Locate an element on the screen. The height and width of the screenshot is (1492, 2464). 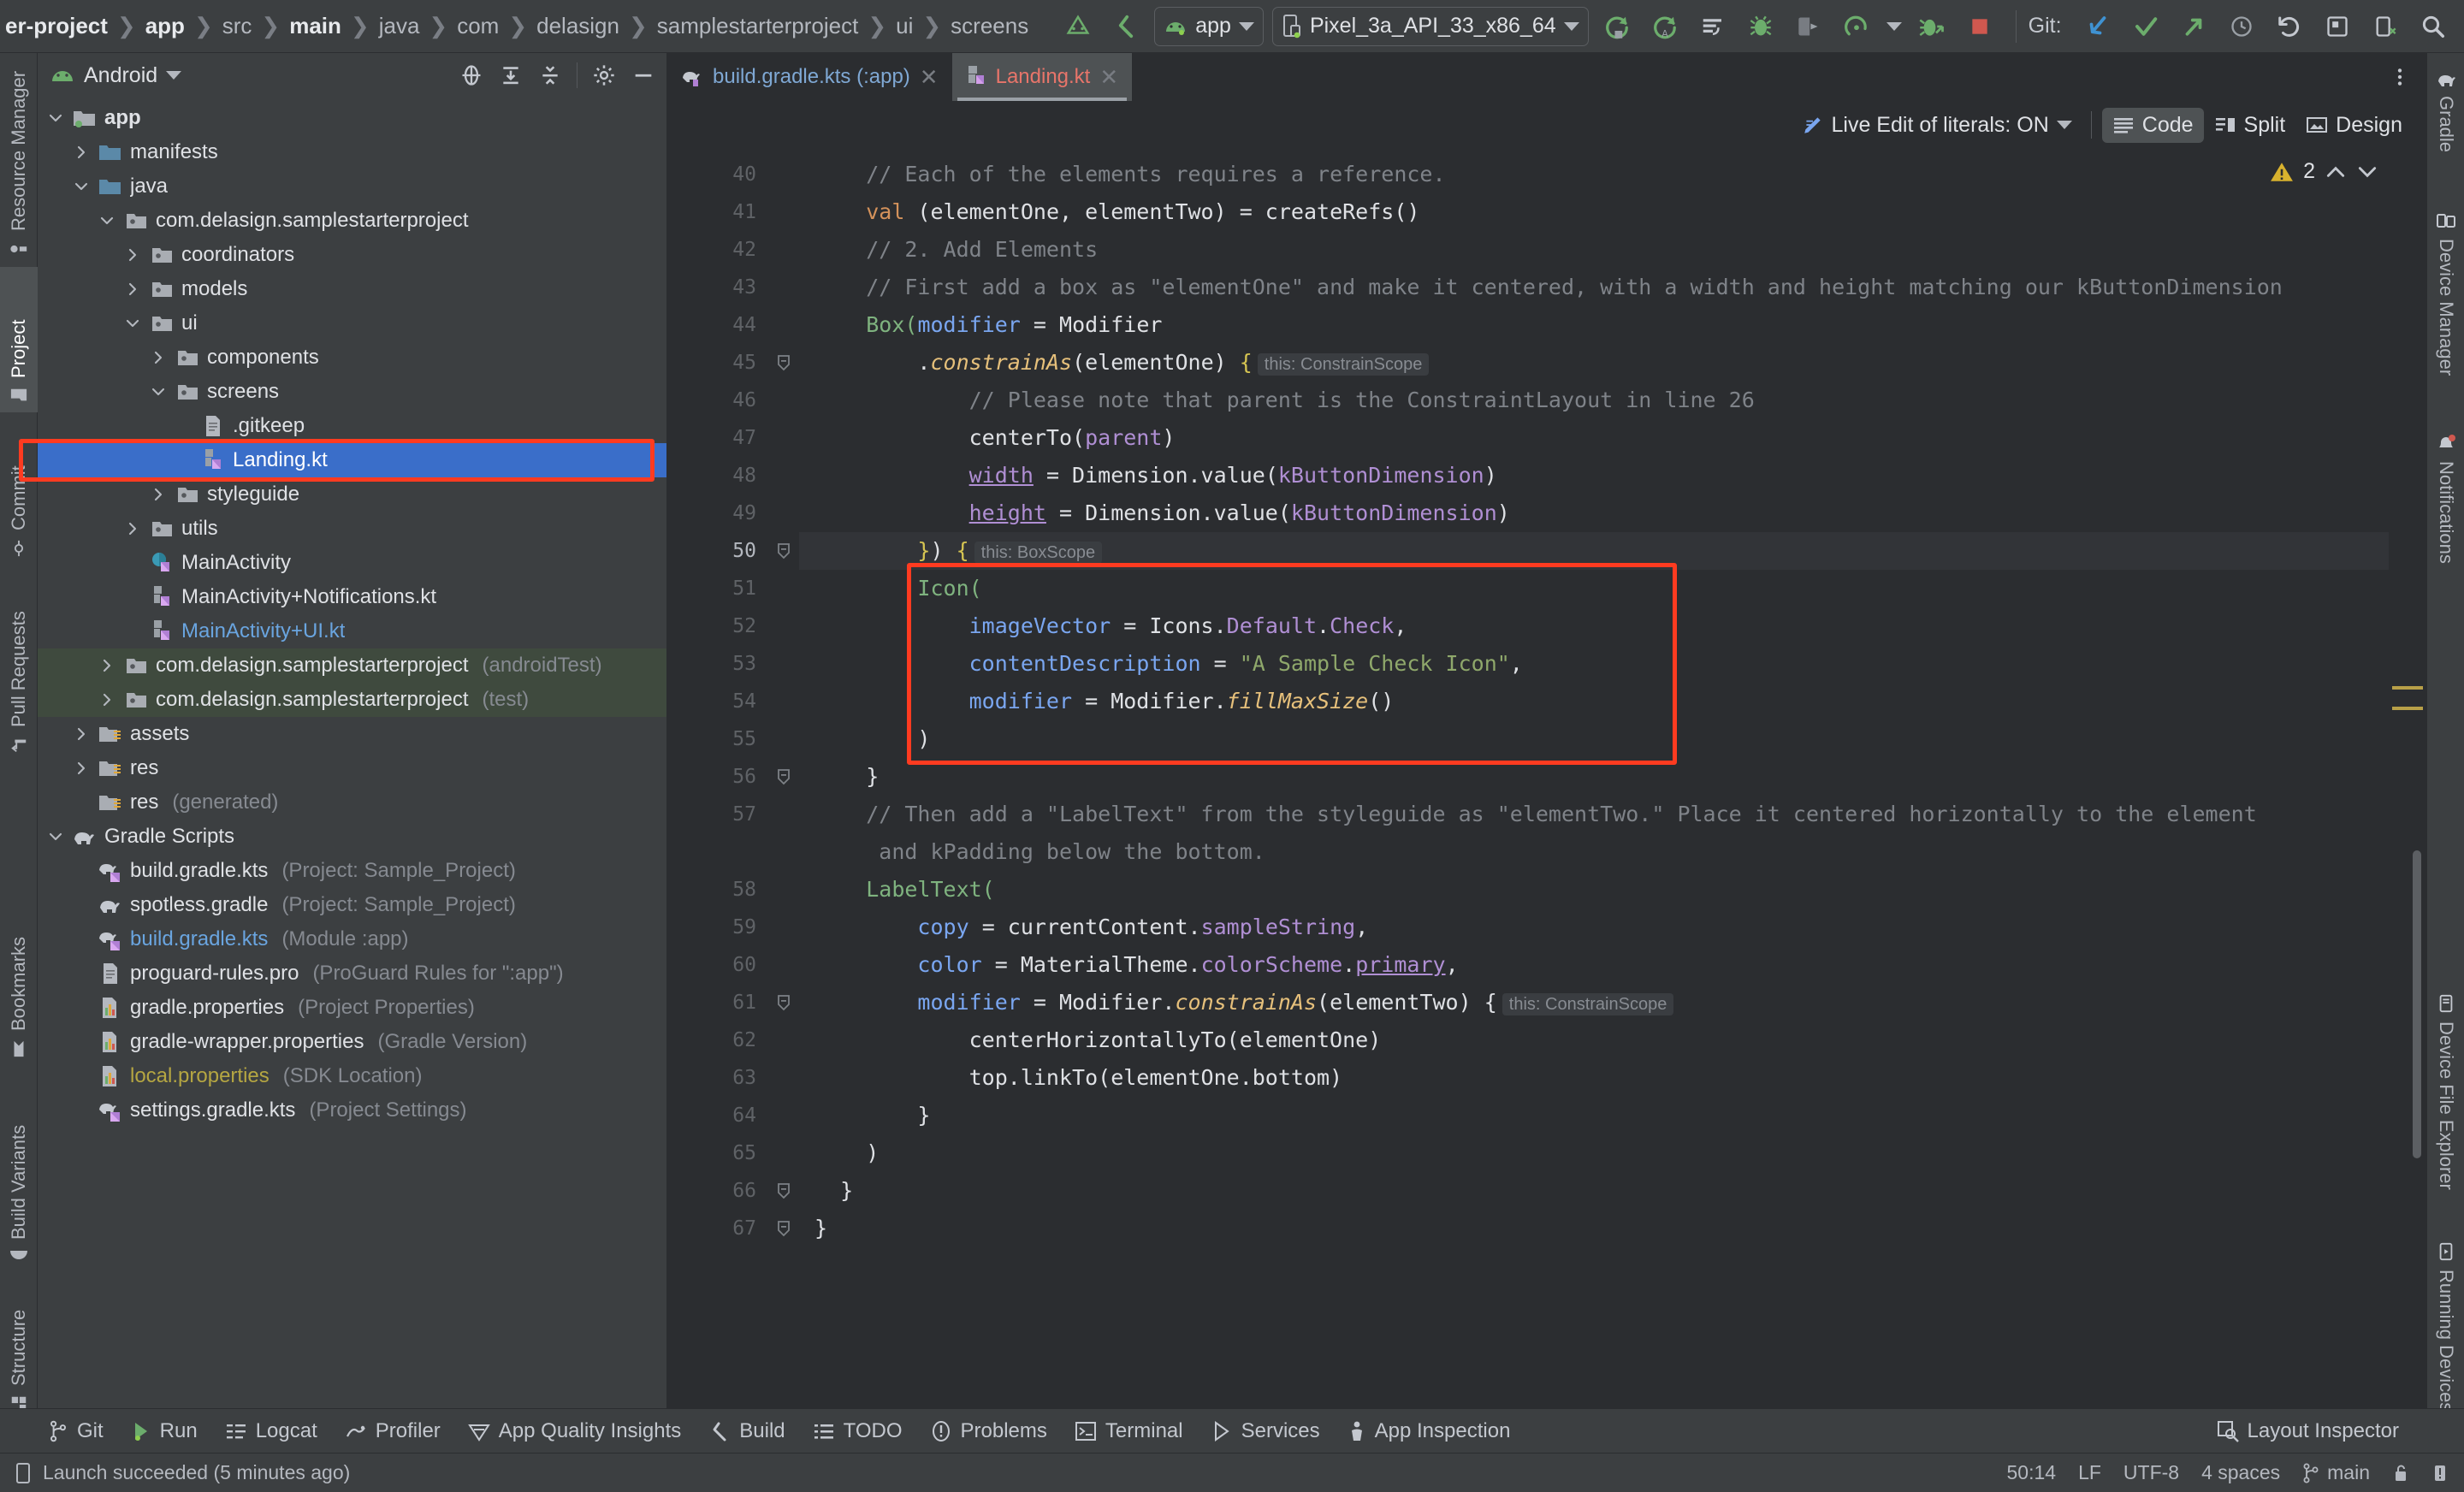
sidebar-item-gradle: Gradle is located at coordinates (2445, 132).